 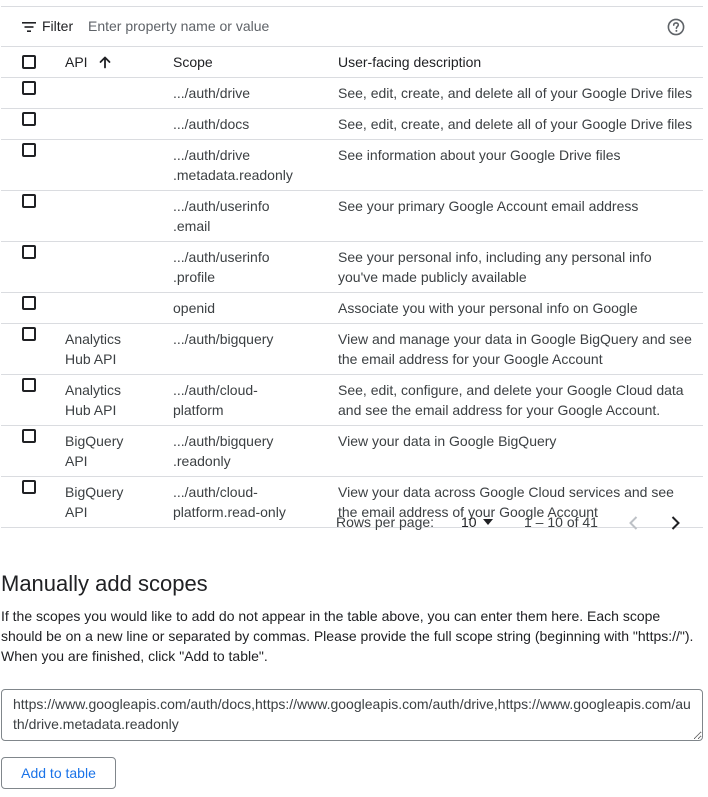 What do you see at coordinates (94, 451) in the screenshot?
I see `row-api-text: BigQuery API` at bounding box center [94, 451].